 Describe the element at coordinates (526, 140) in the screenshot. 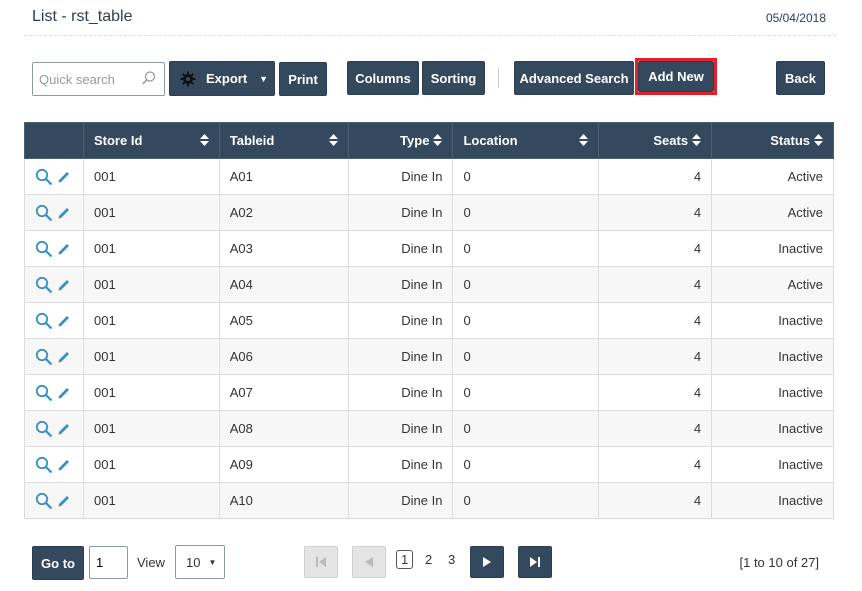

I see `col-header-location: Location` at that location.